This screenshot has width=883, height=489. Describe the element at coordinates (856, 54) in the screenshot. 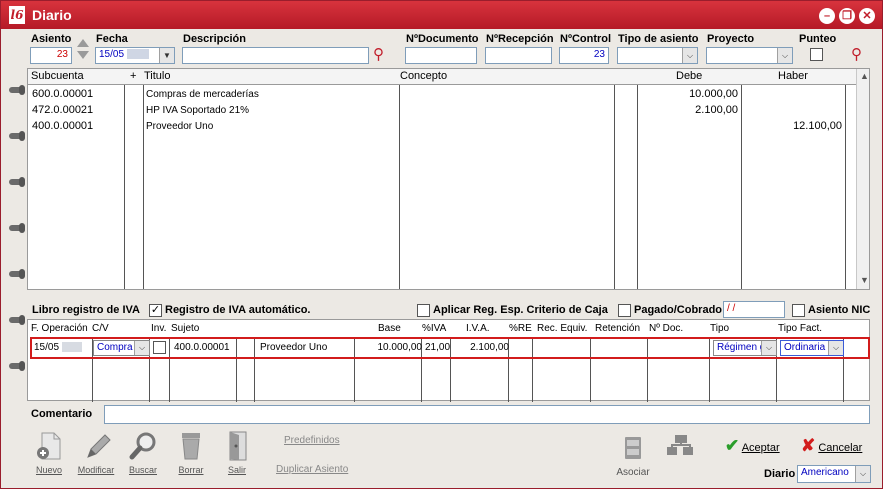

I see `header-search-icon: ⚲` at that location.